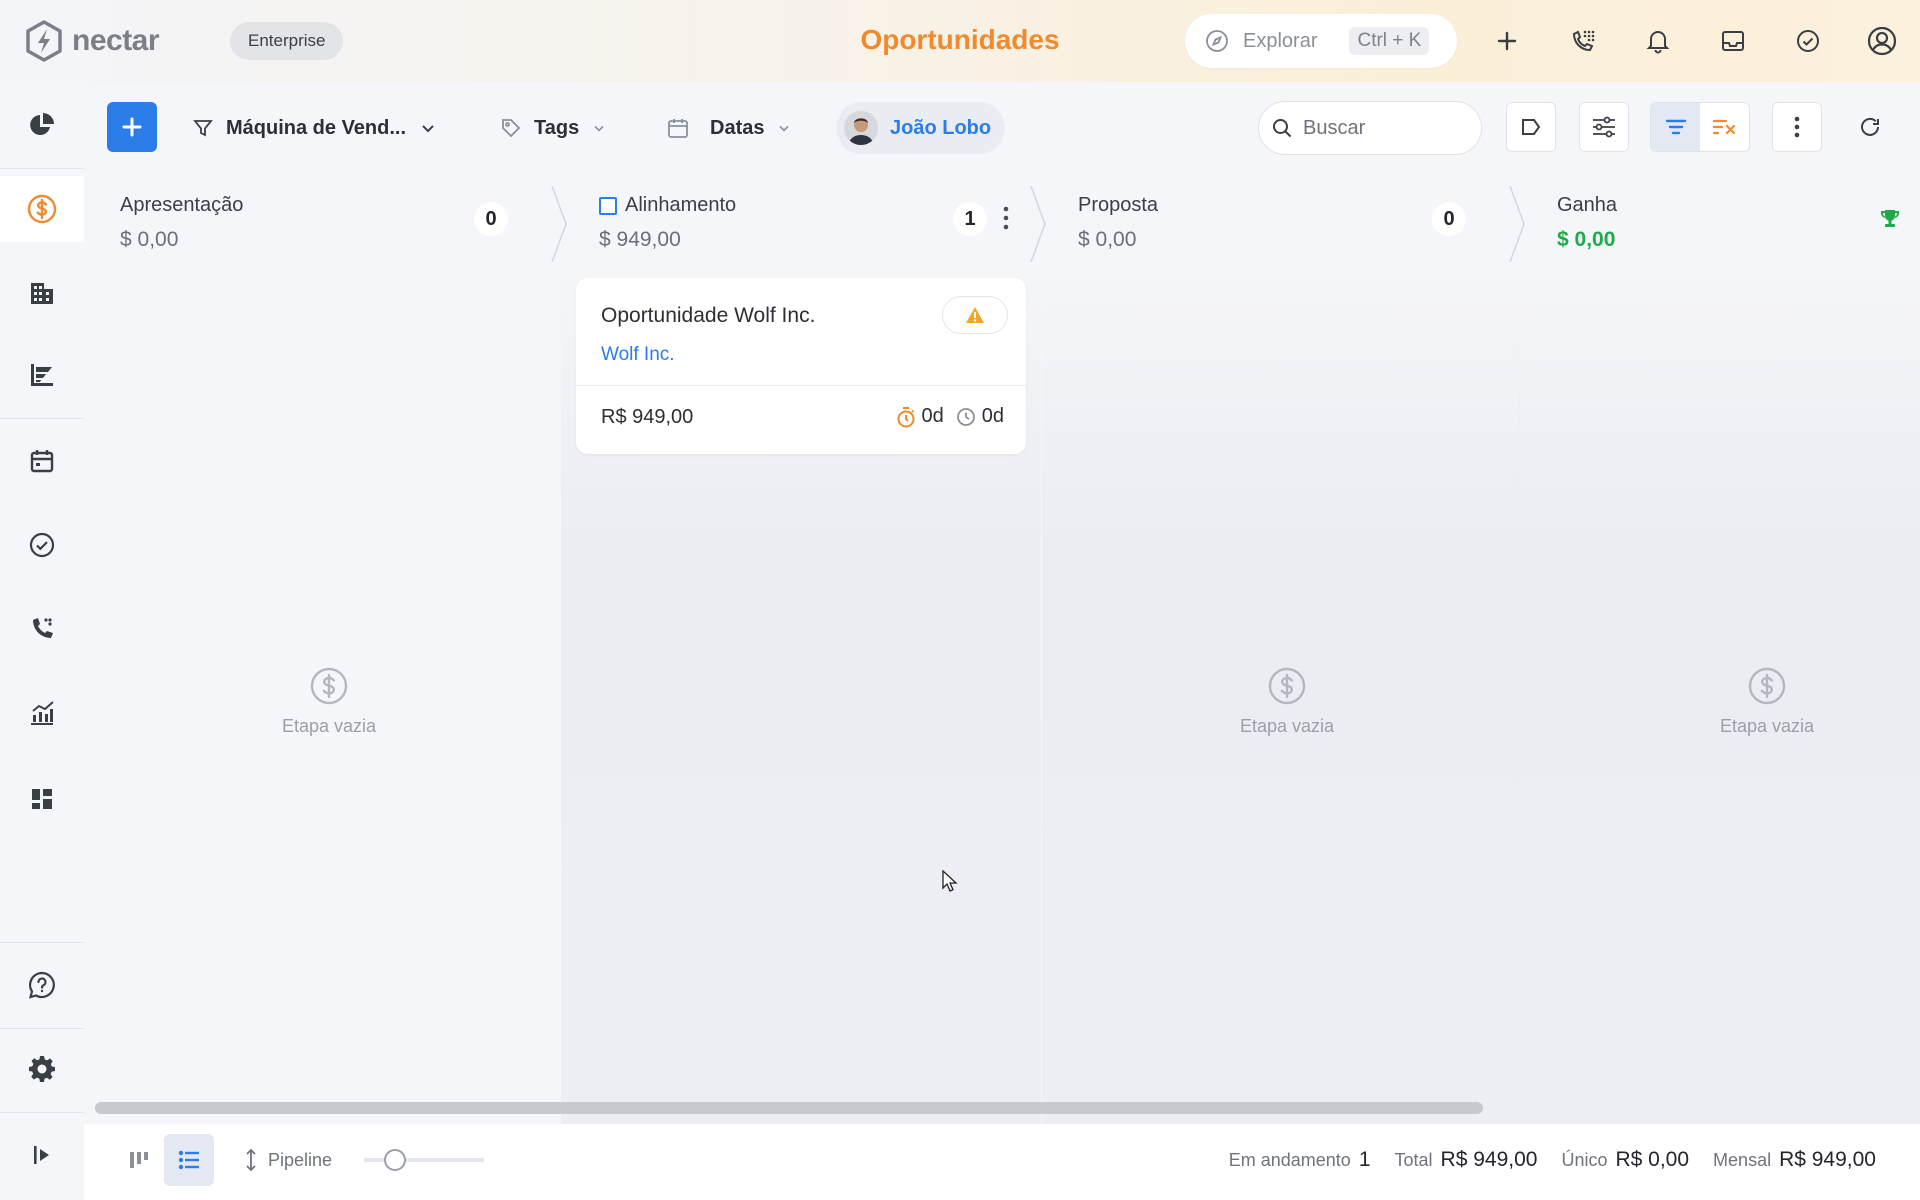  I want to click on stage-header: Alinhamento $ 949,00 1, so click(808, 225).